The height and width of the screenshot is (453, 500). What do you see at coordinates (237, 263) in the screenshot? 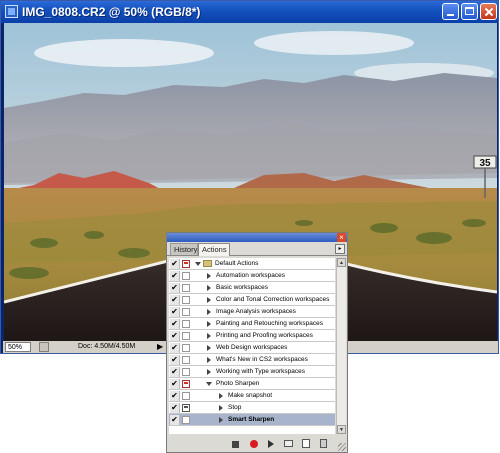
I see `row-label: Default Actions` at bounding box center [237, 263].